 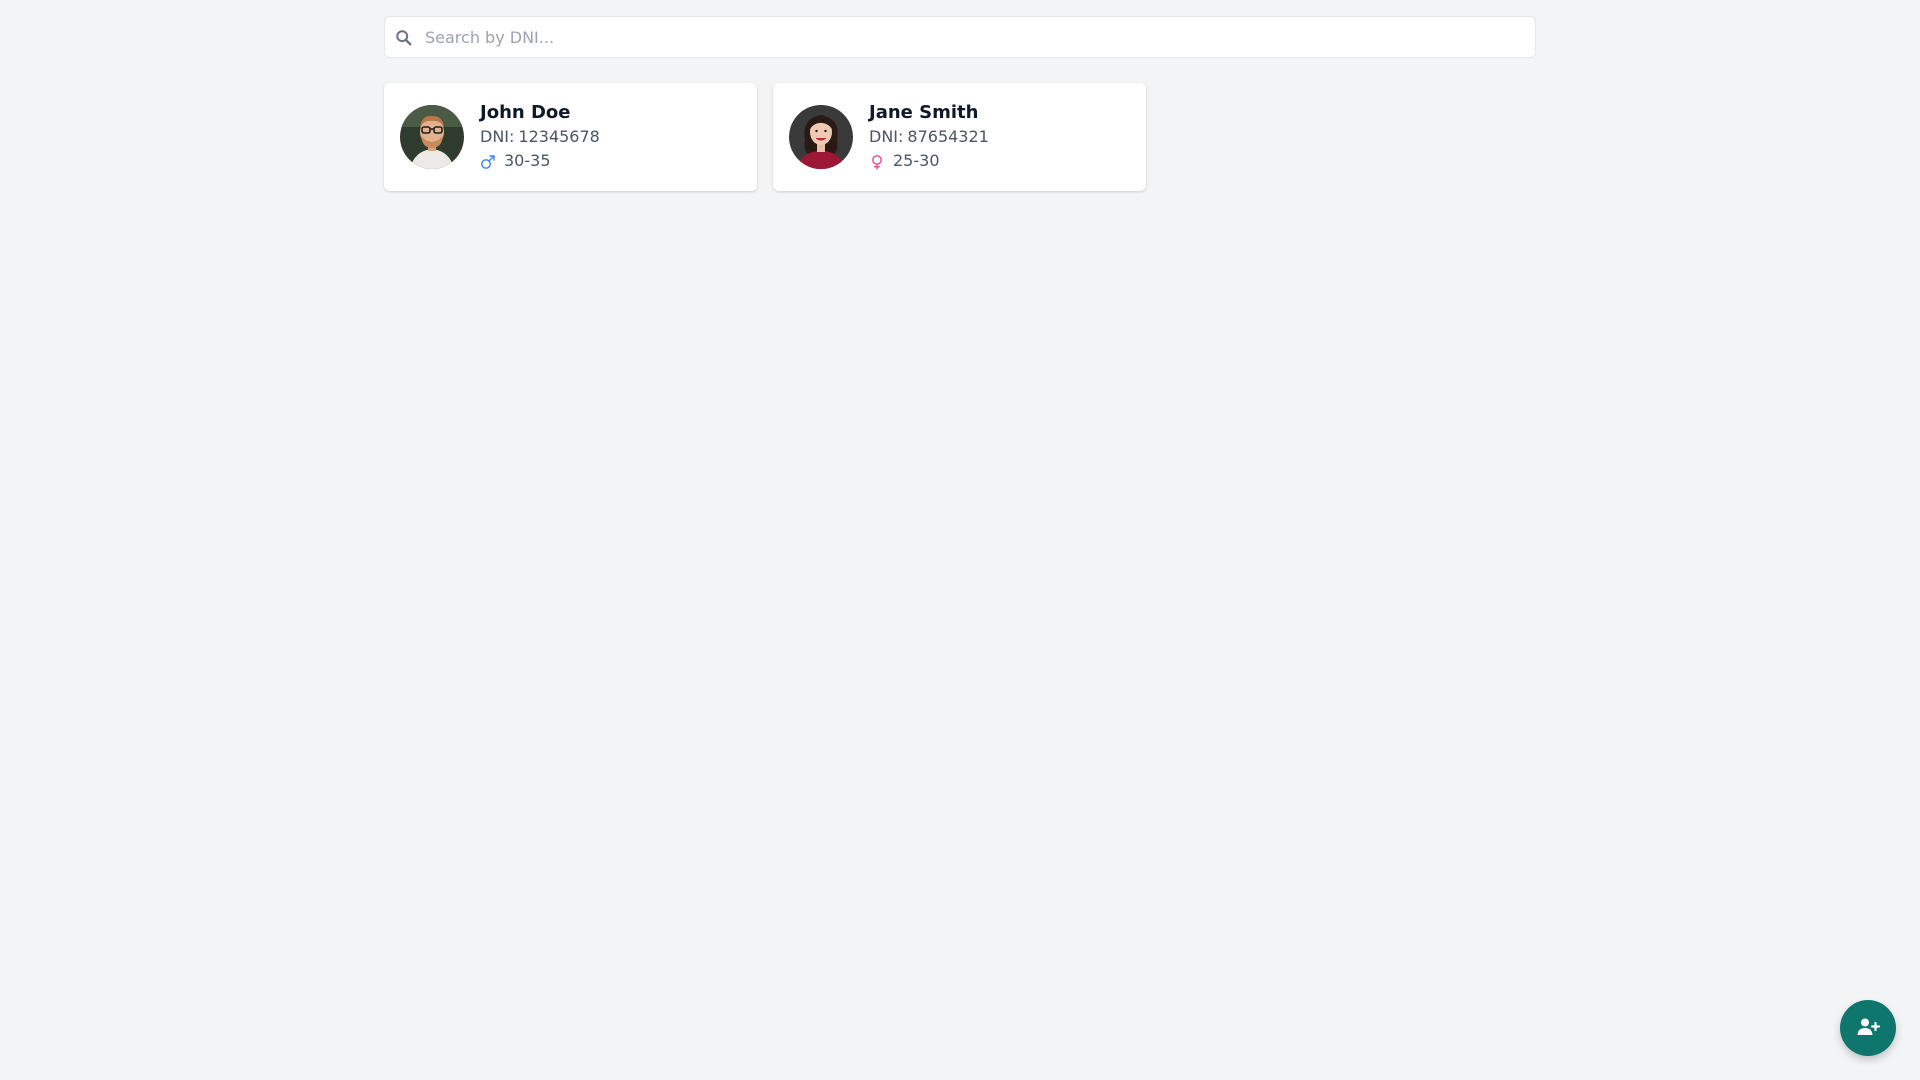 I want to click on person-name: Jane Smith, so click(x=924, y=112).